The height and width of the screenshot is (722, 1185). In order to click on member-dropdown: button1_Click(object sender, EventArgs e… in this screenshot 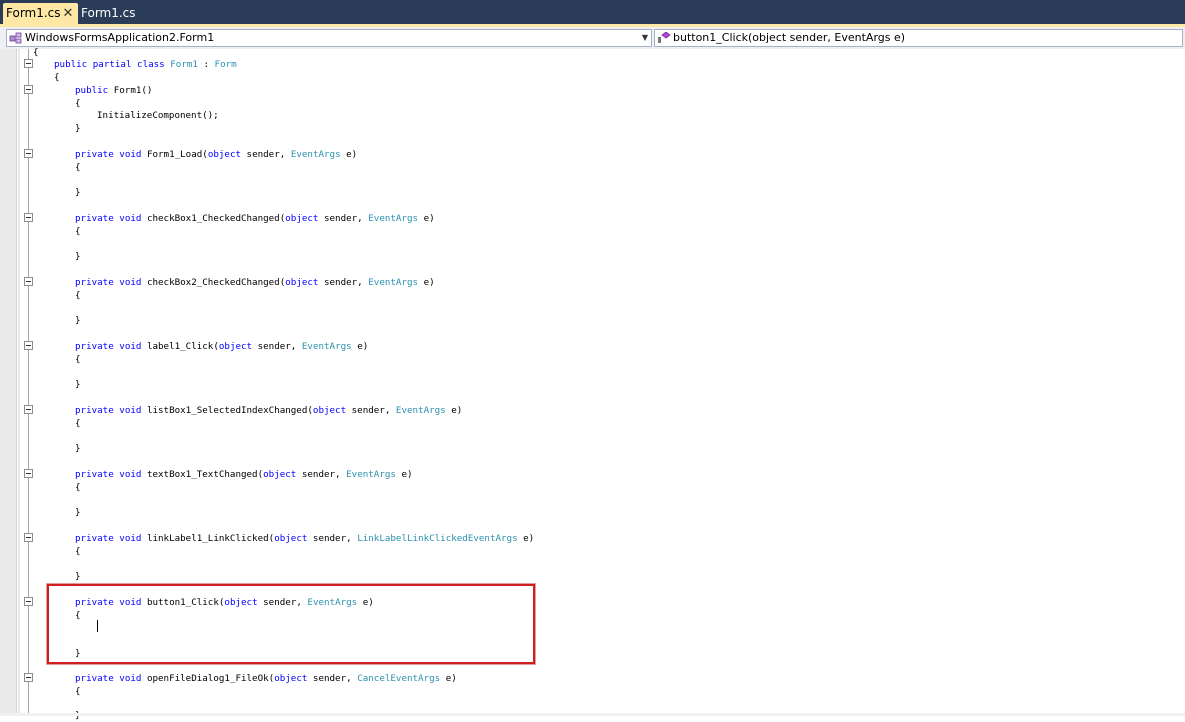, I will do `click(918, 38)`.